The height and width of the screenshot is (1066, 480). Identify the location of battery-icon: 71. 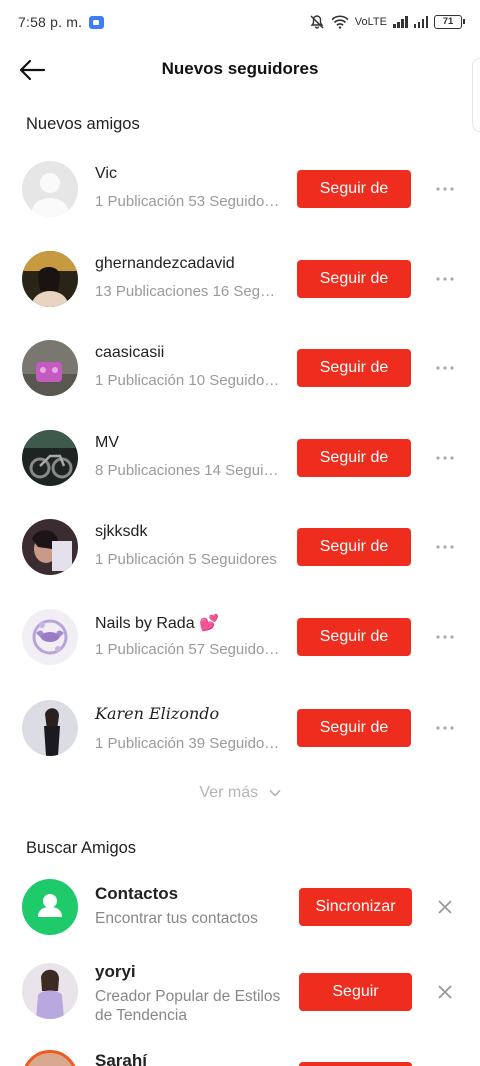
(449, 22).